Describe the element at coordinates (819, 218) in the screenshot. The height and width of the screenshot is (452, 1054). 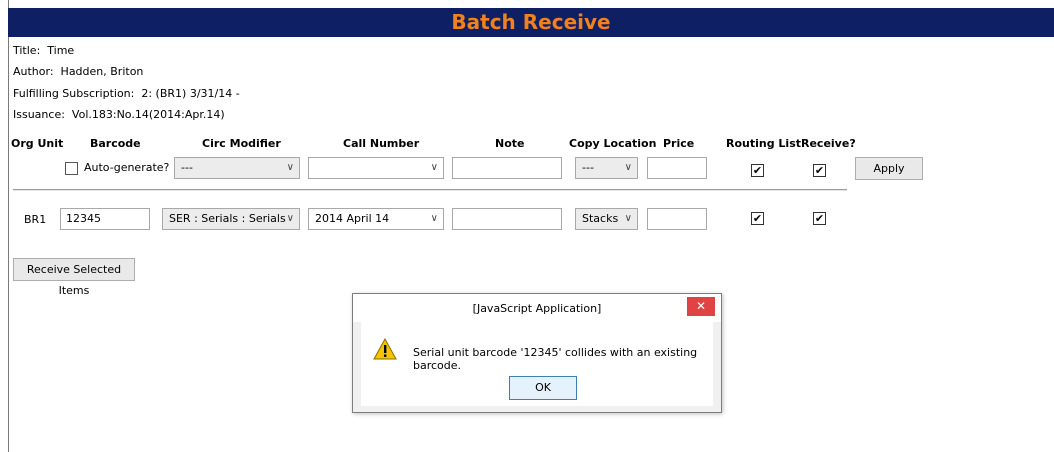
I see `receive-checkbox: ✔` at that location.